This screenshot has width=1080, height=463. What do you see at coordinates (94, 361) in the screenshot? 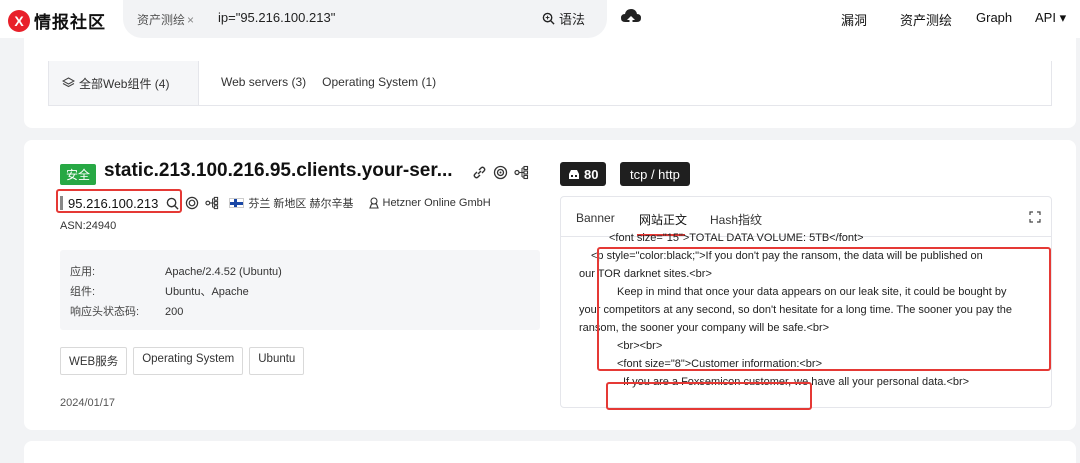
I see `tag-web-service: WEB服务` at bounding box center [94, 361].